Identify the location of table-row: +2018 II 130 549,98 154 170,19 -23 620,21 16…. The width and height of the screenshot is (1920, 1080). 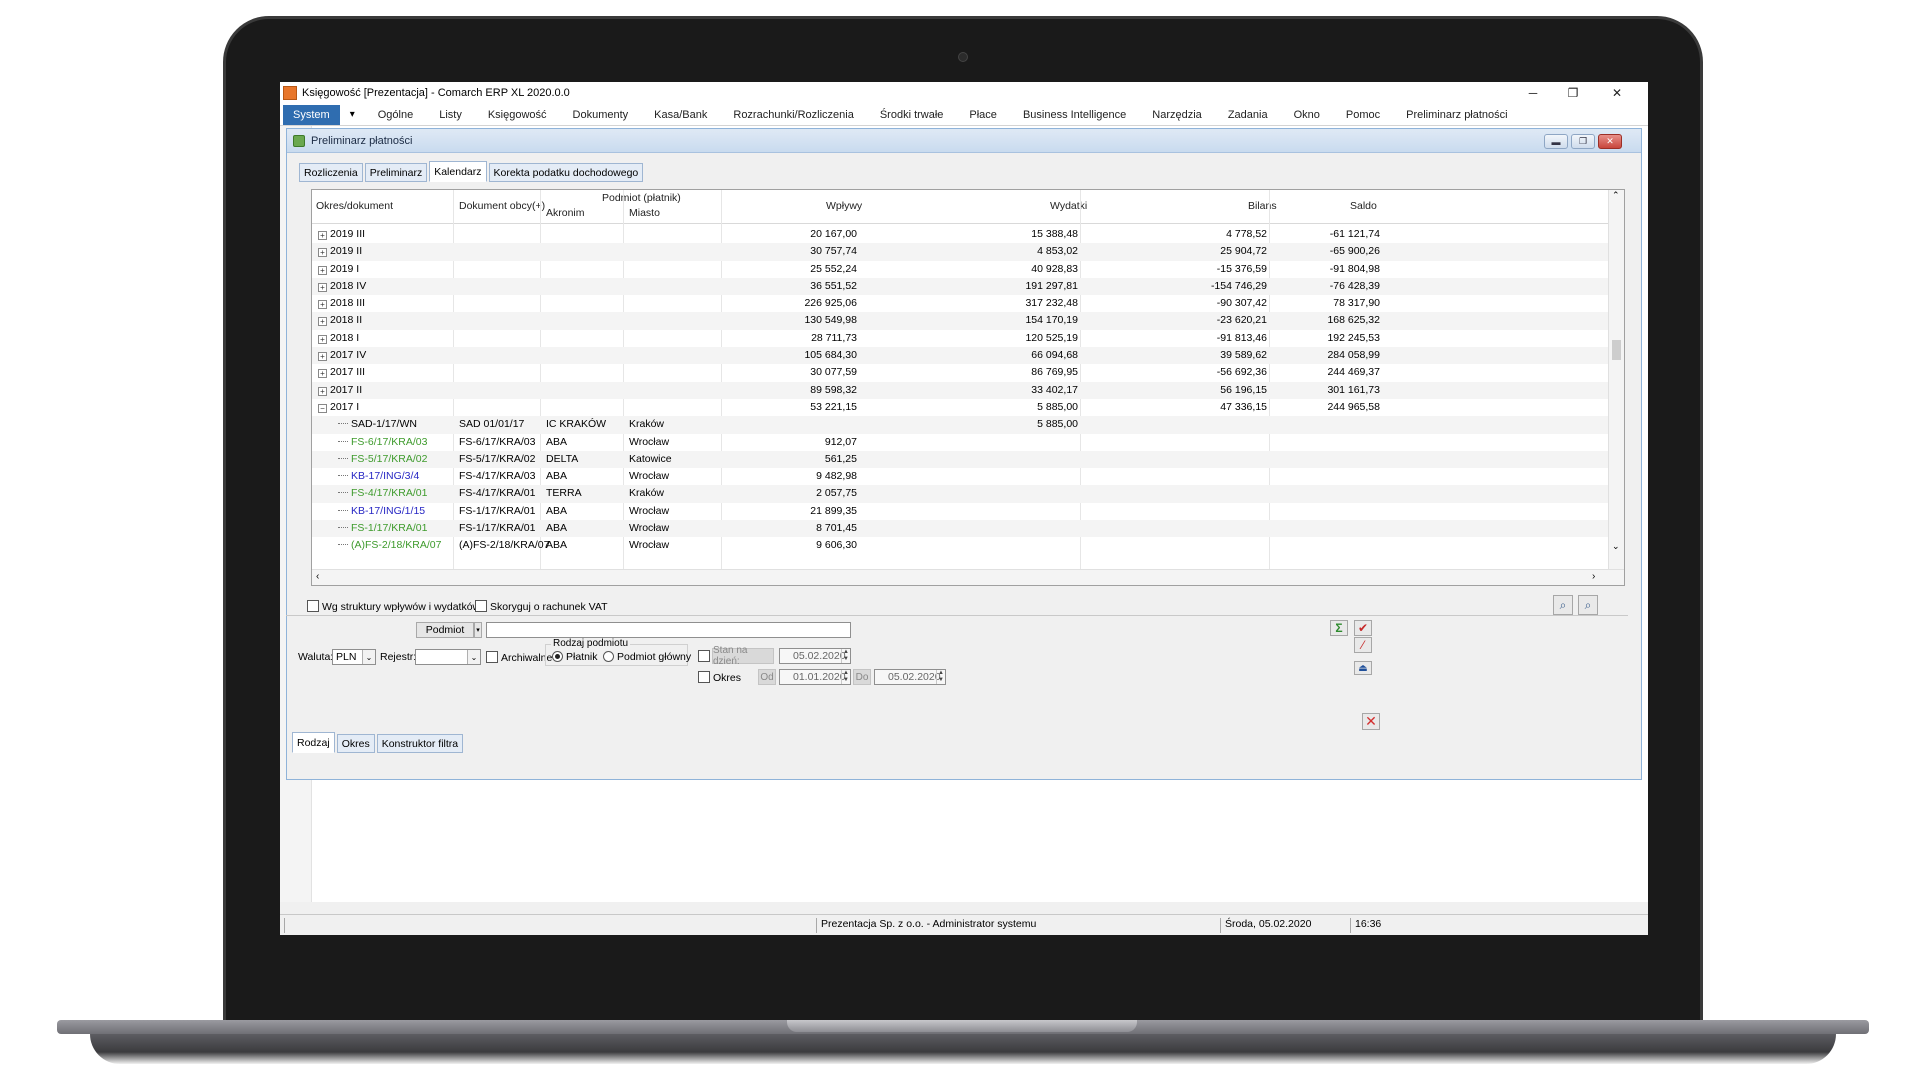
(961, 321).